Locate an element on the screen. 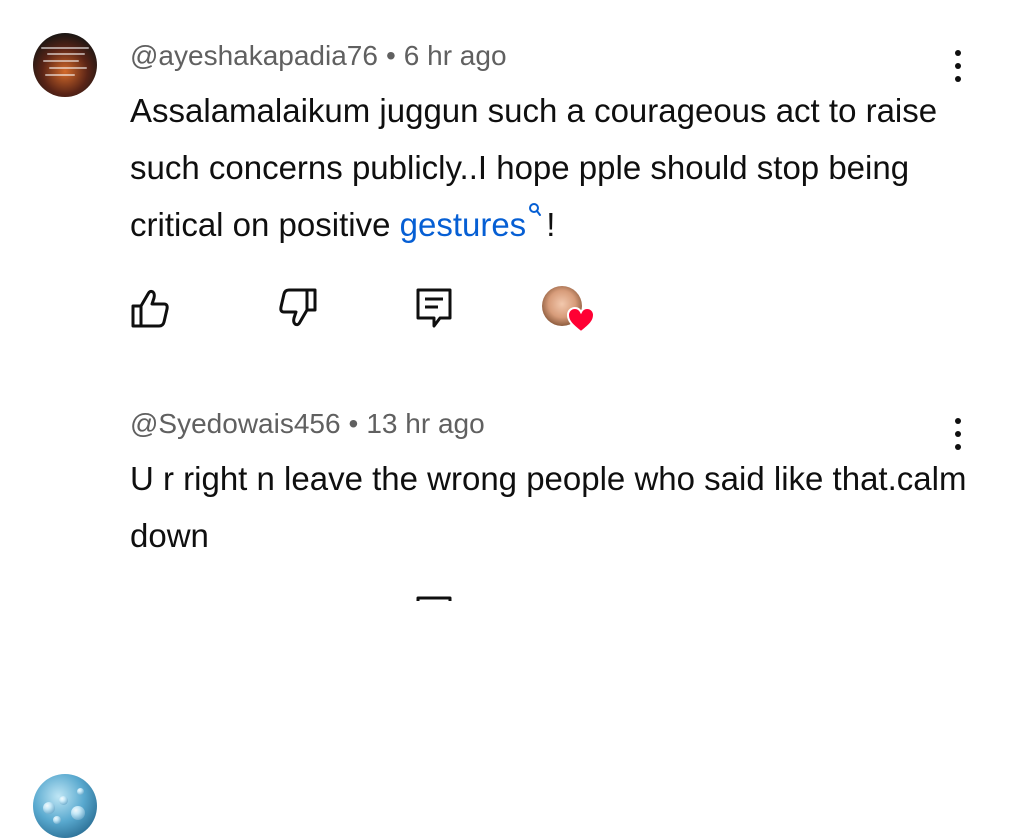  heart-icon is located at coordinates (581, 320).